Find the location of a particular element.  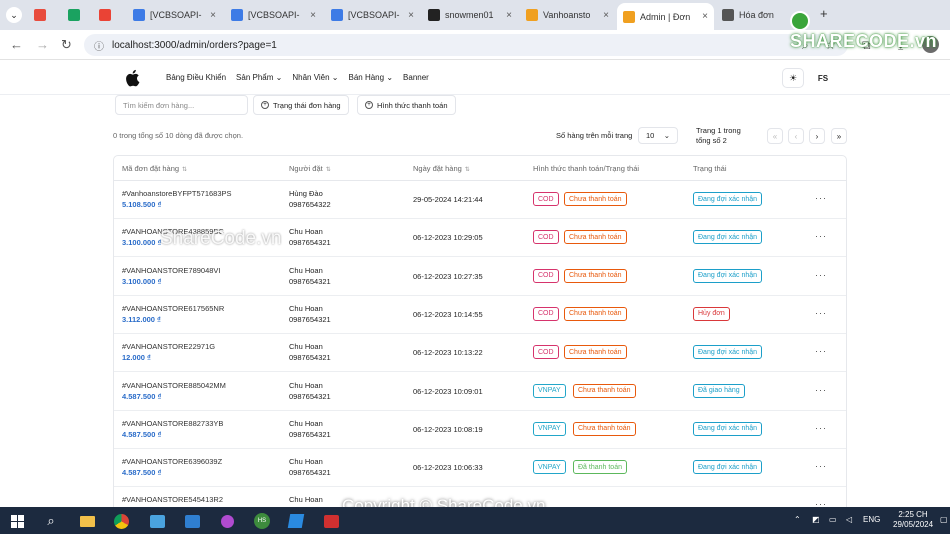

col-order-date-label: Ngày đặt hàng is located at coordinates (437, 168).